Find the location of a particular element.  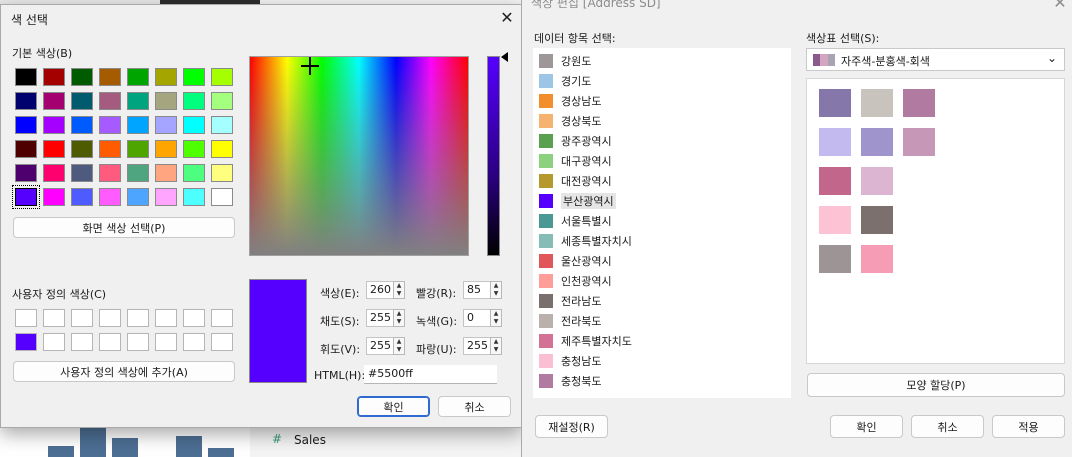

list-item: 충청남도 is located at coordinates (570, 361).